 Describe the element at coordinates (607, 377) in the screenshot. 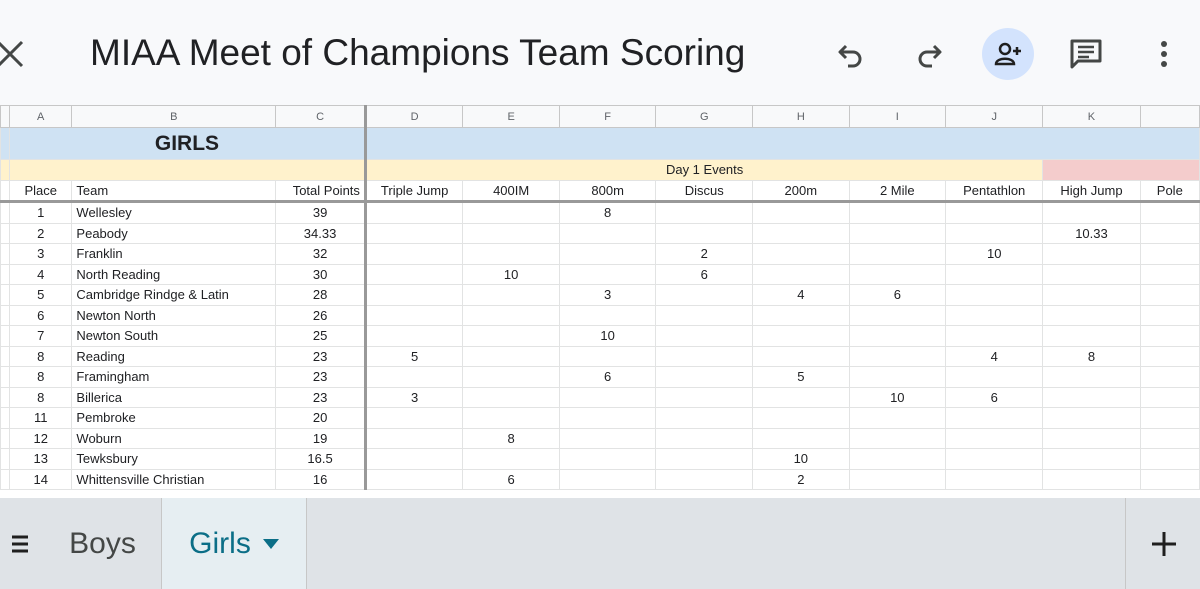

I see `800m-cell: 6` at that location.